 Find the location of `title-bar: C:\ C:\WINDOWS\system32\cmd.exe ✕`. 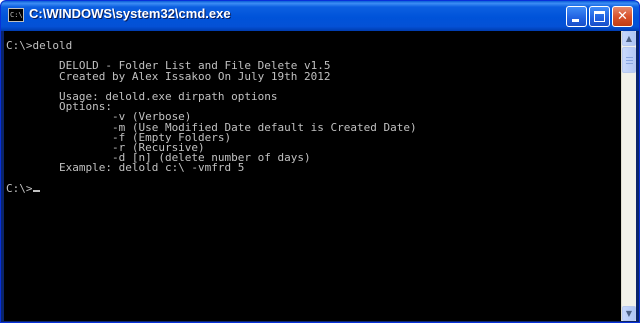

title-bar: C:\ C:\WINDOWS\system32\cmd.exe ✕ is located at coordinates (320, 16).